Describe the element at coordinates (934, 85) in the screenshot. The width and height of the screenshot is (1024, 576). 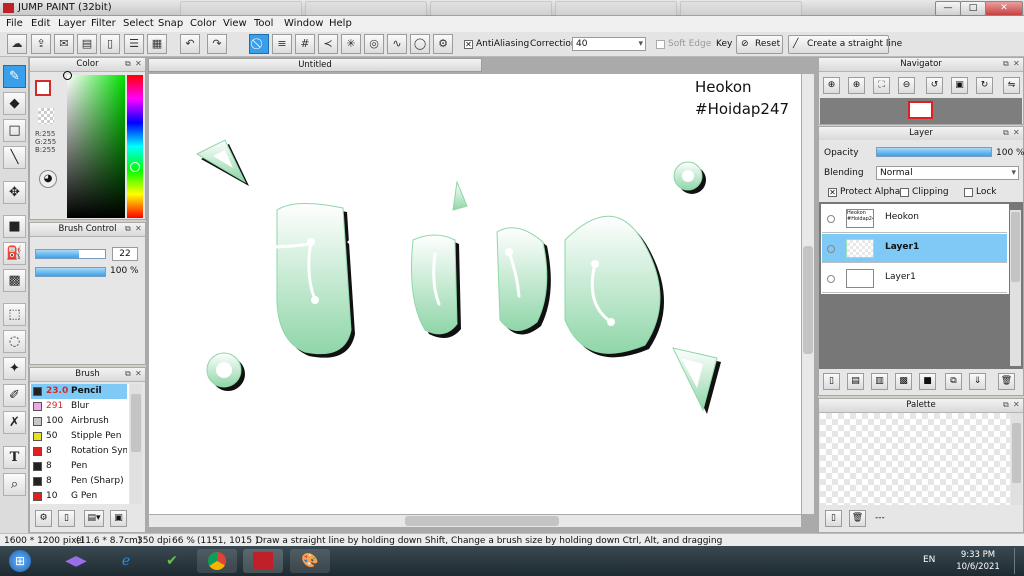
I see `rotate-left-icon: ↺` at that location.